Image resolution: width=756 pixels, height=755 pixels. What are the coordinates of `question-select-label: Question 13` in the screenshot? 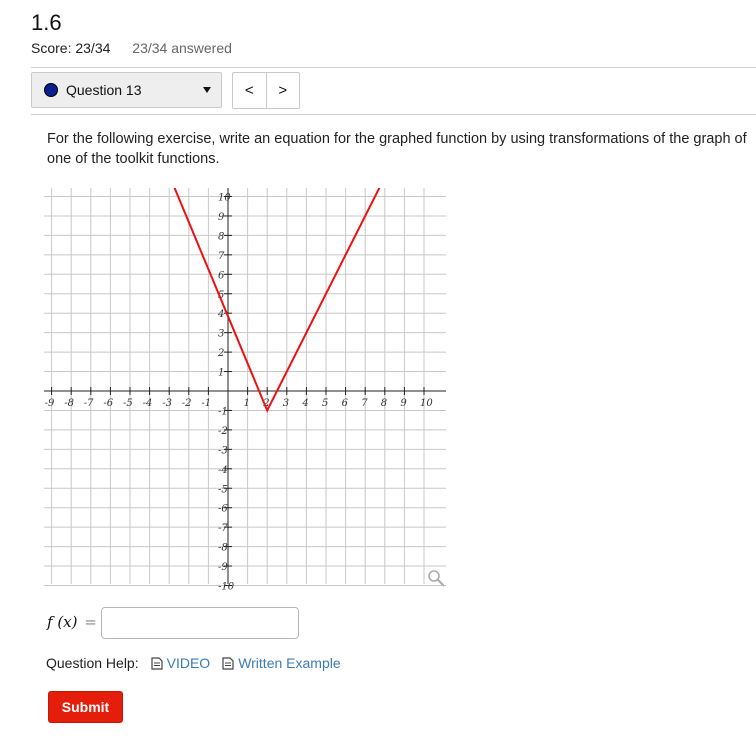 It's located at (104, 90).